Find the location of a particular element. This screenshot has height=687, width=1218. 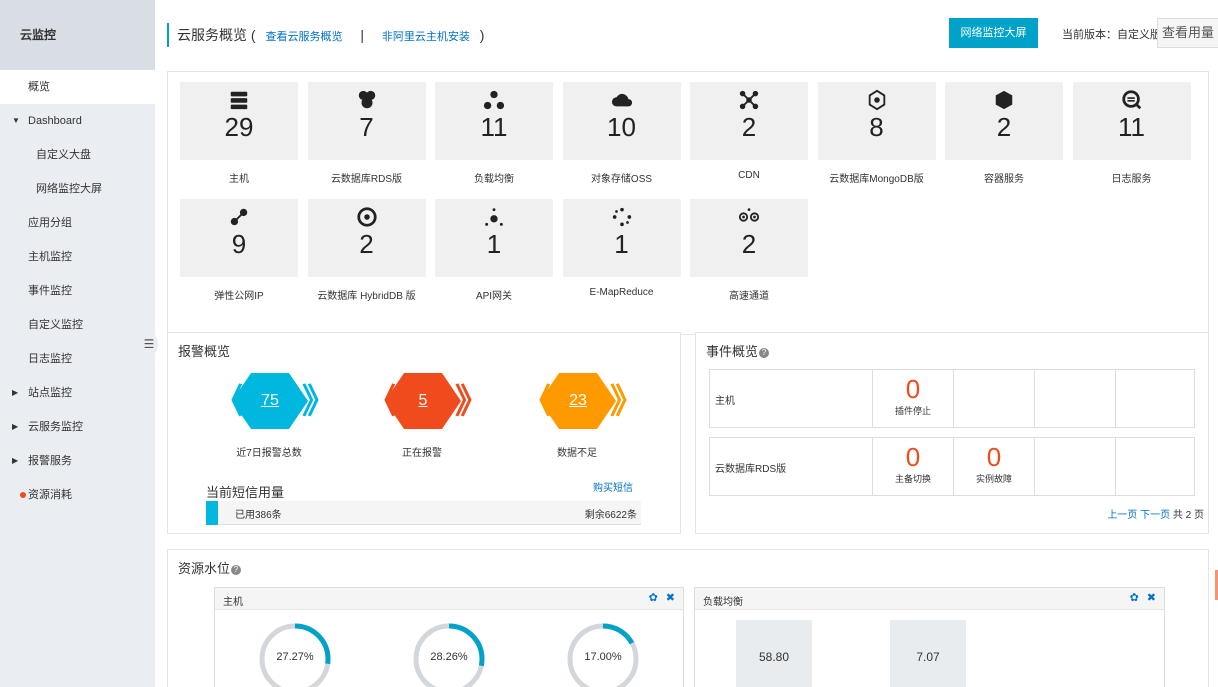

sidebar-item: ▶ 云服务监控 is located at coordinates (77, 427).